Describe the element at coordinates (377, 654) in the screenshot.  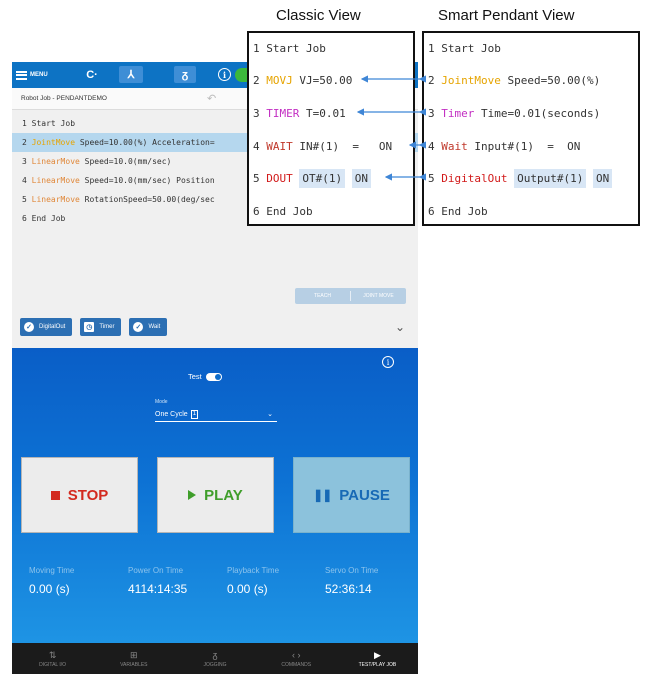
I see `play-icon: ▶` at that location.